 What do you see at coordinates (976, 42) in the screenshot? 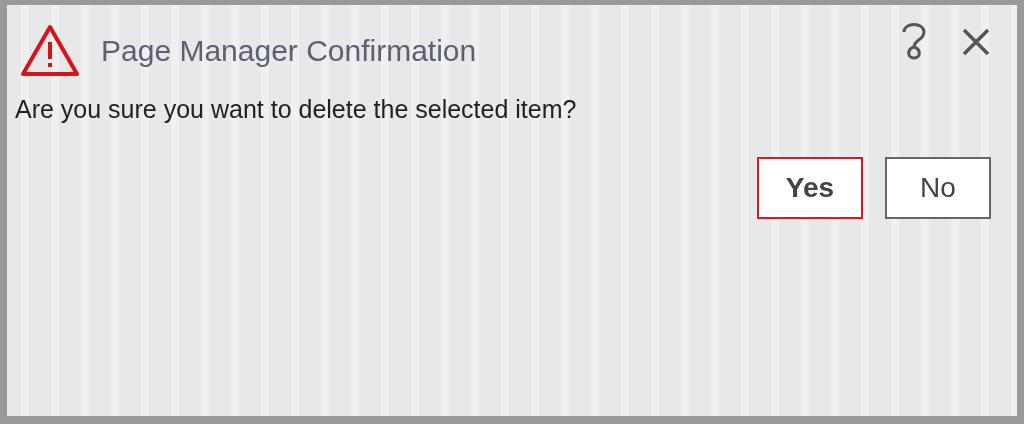
I see `close-icon` at bounding box center [976, 42].